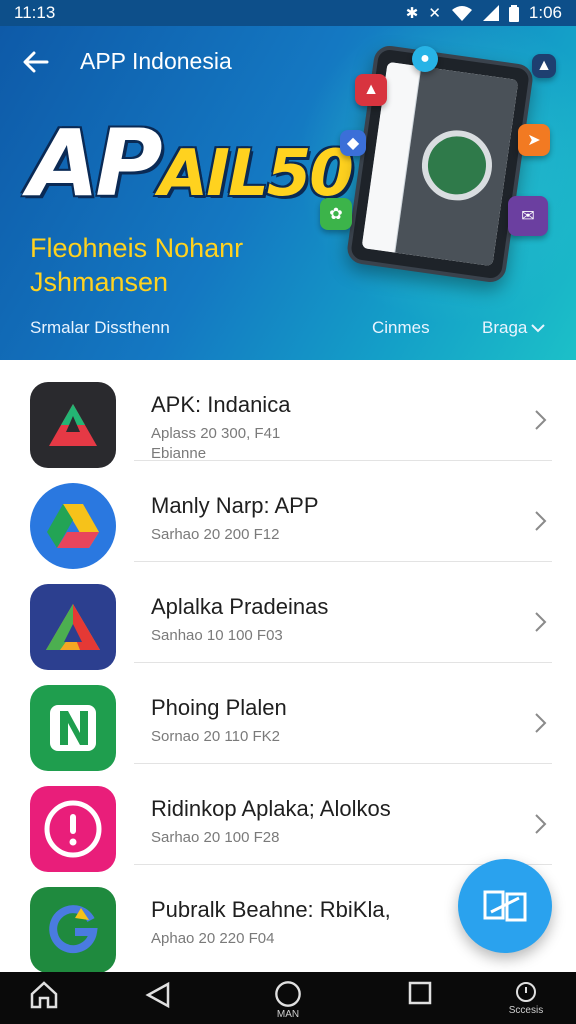 The width and height of the screenshot is (576, 1024). I want to click on home-icon, so click(44, 995).